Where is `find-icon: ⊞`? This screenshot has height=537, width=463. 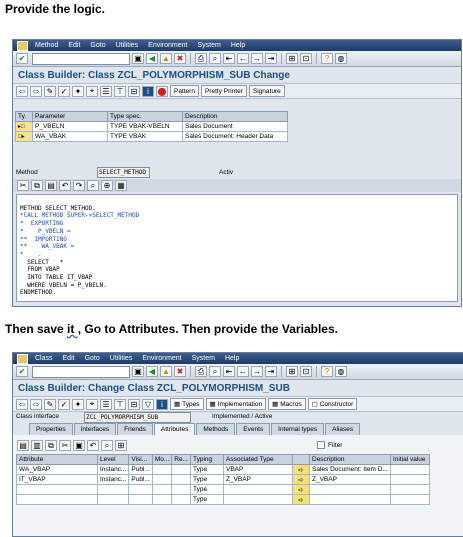
find-icon: ⊞ is located at coordinates (121, 445).